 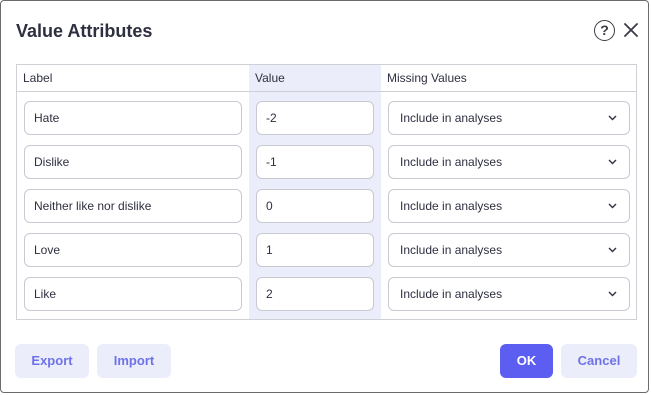 What do you see at coordinates (604, 30) in the screenshot?
I see `help-icon: ?` at bounding box center [604, 30].